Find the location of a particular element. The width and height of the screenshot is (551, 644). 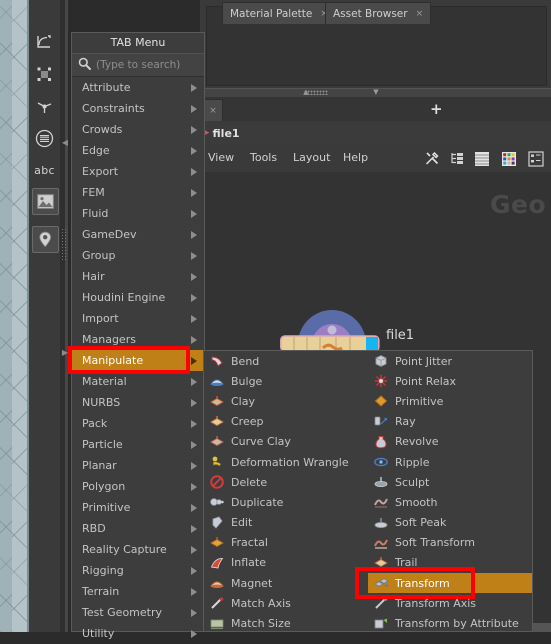

tab-menu-item-crowds: Crowds is located at coordinates (138, 129).